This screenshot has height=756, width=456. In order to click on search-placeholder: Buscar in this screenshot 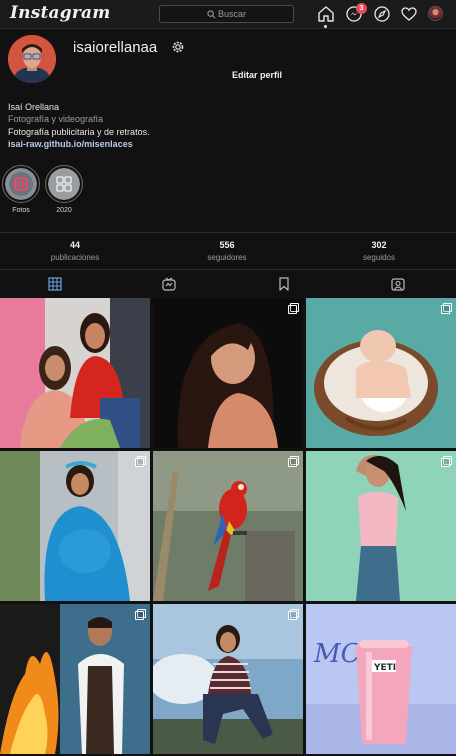, I will do `click(232, 14)`.